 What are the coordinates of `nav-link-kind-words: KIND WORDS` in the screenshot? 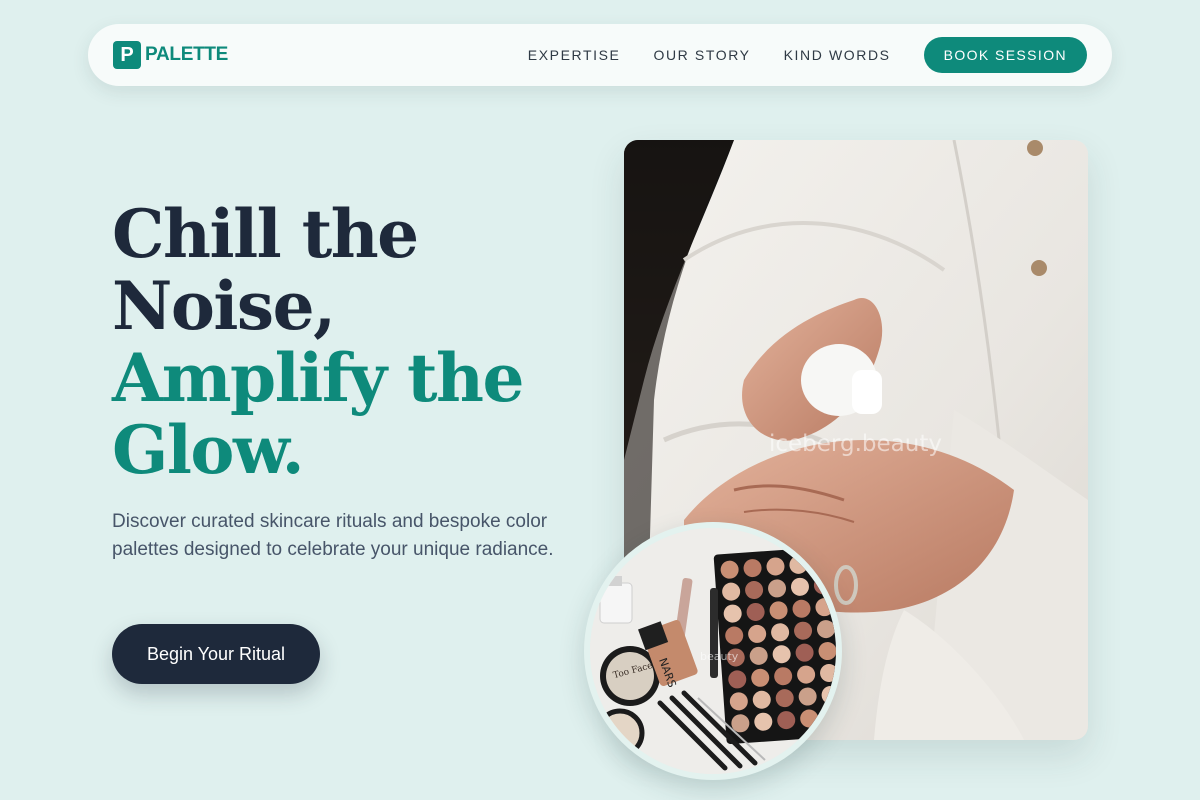 It's located at (837, 55).